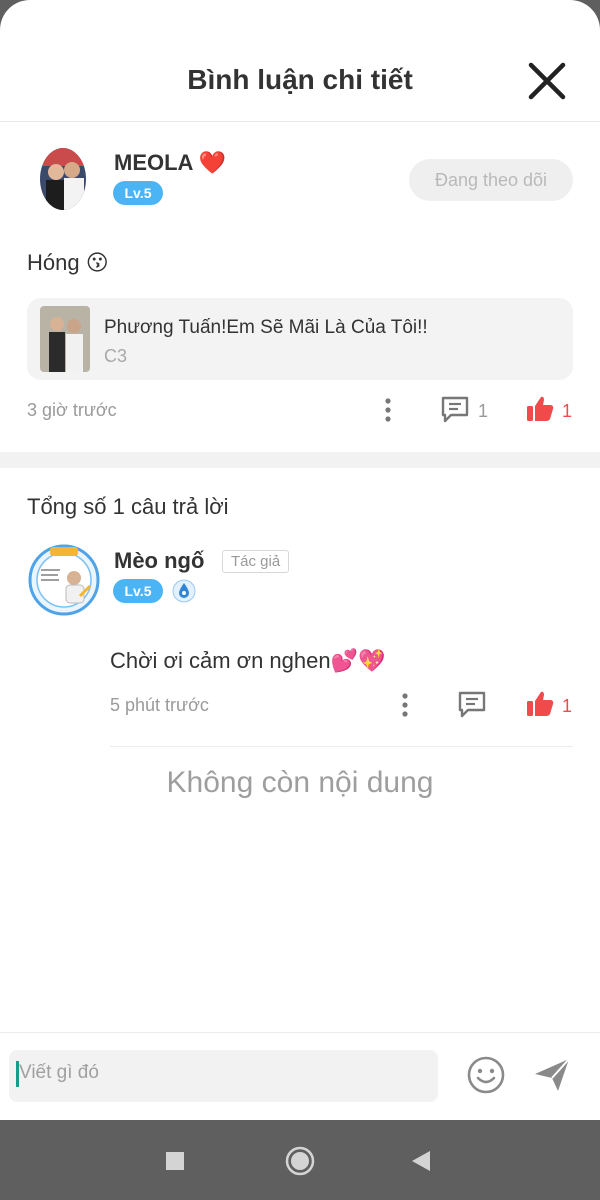 The height and width of the screenshot is (1200, 600). I want to click on reply-reply-button, so click(472, 704).